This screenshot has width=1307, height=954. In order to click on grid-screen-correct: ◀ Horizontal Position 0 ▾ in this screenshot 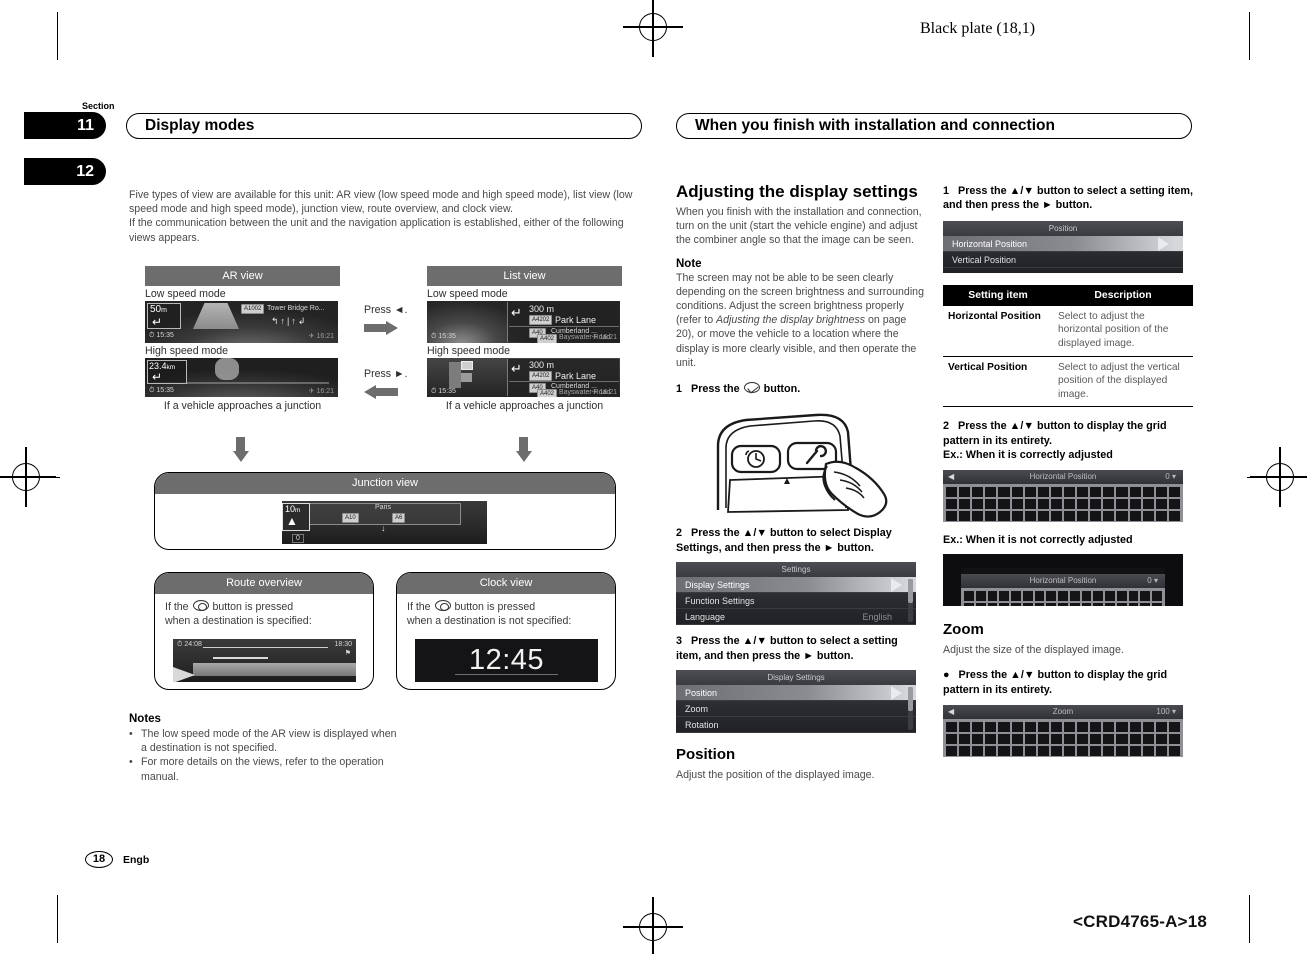, I will do `click(1063, 495)`.